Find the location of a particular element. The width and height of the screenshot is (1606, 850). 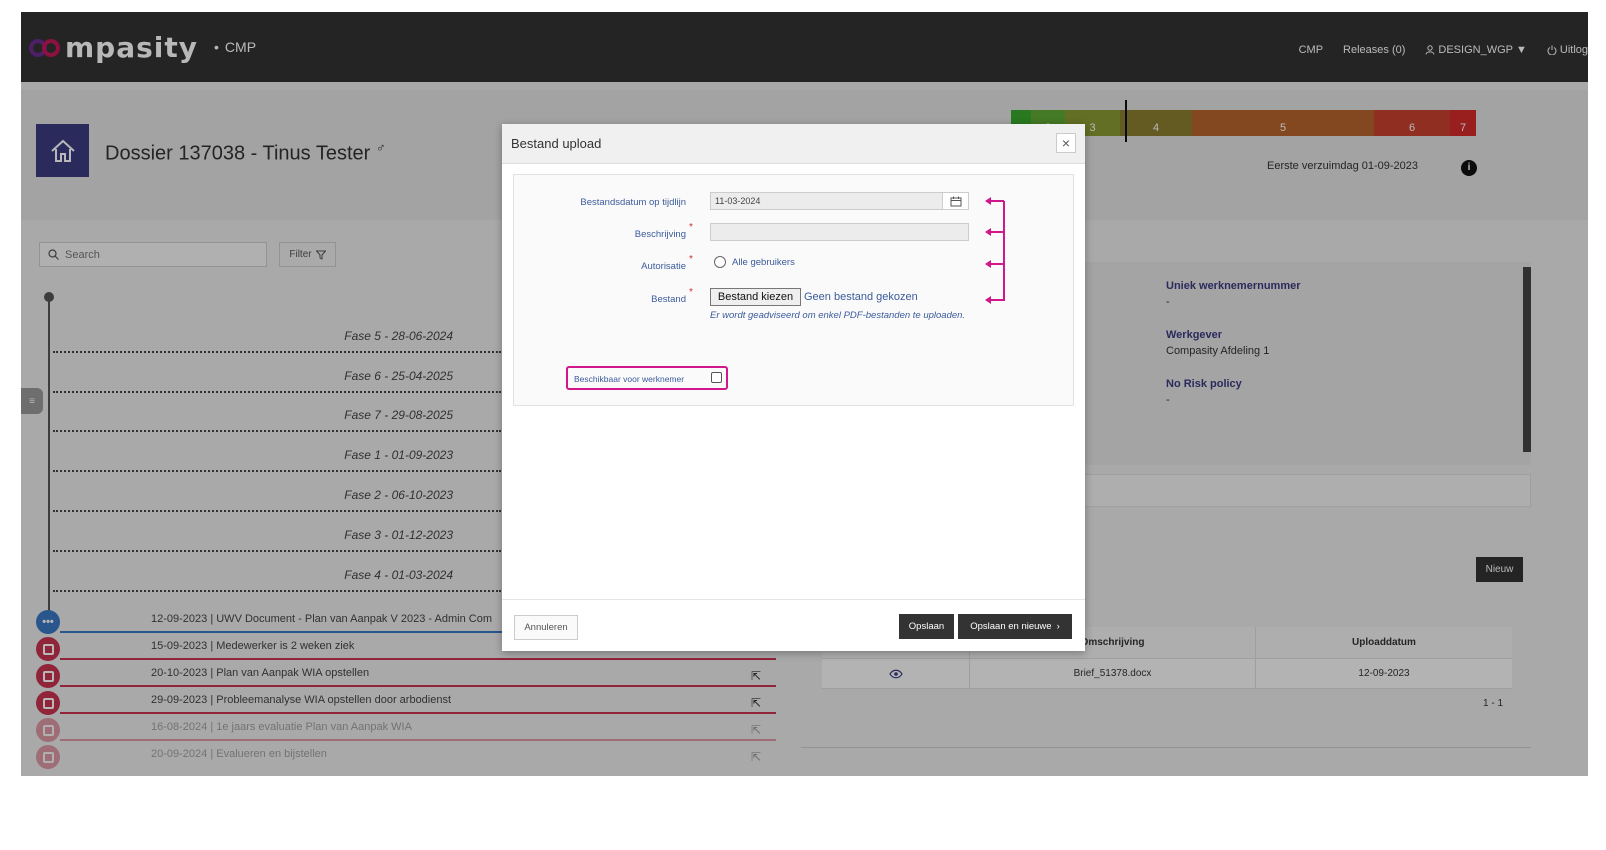

cancel-button: Annuleren is located at coordinates (546, 627).